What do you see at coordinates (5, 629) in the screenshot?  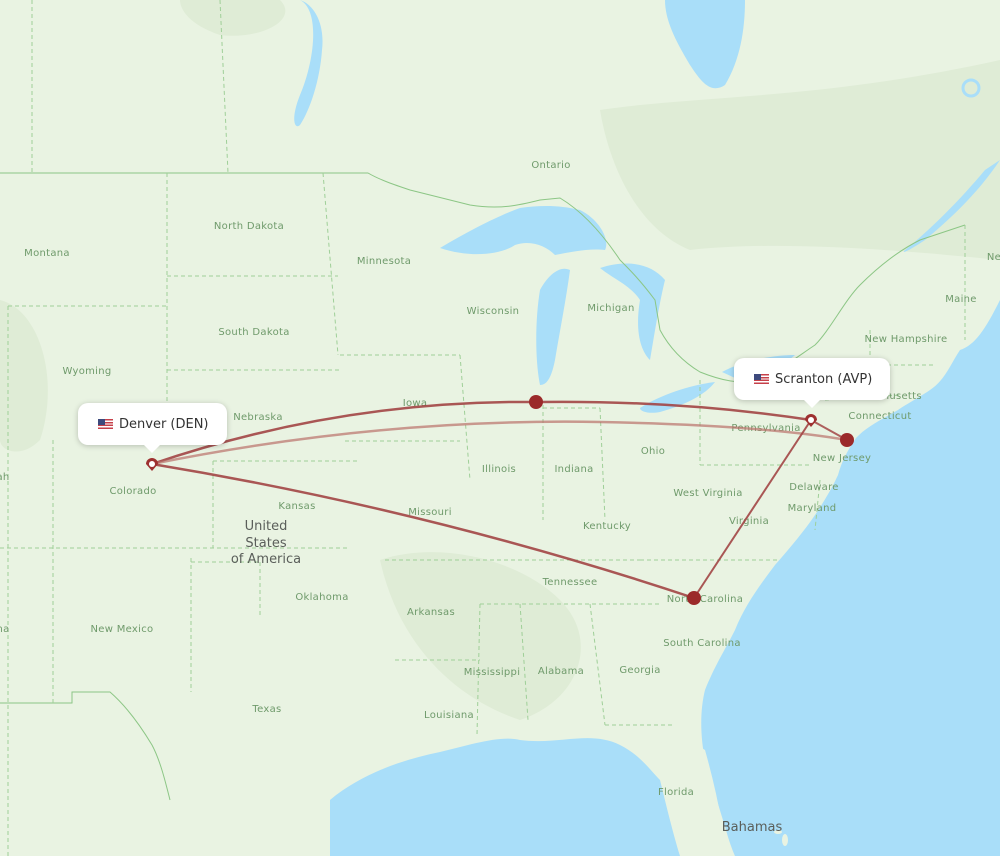 I see `region-label-arizona-partial: na` at bounding box center [5, 629].